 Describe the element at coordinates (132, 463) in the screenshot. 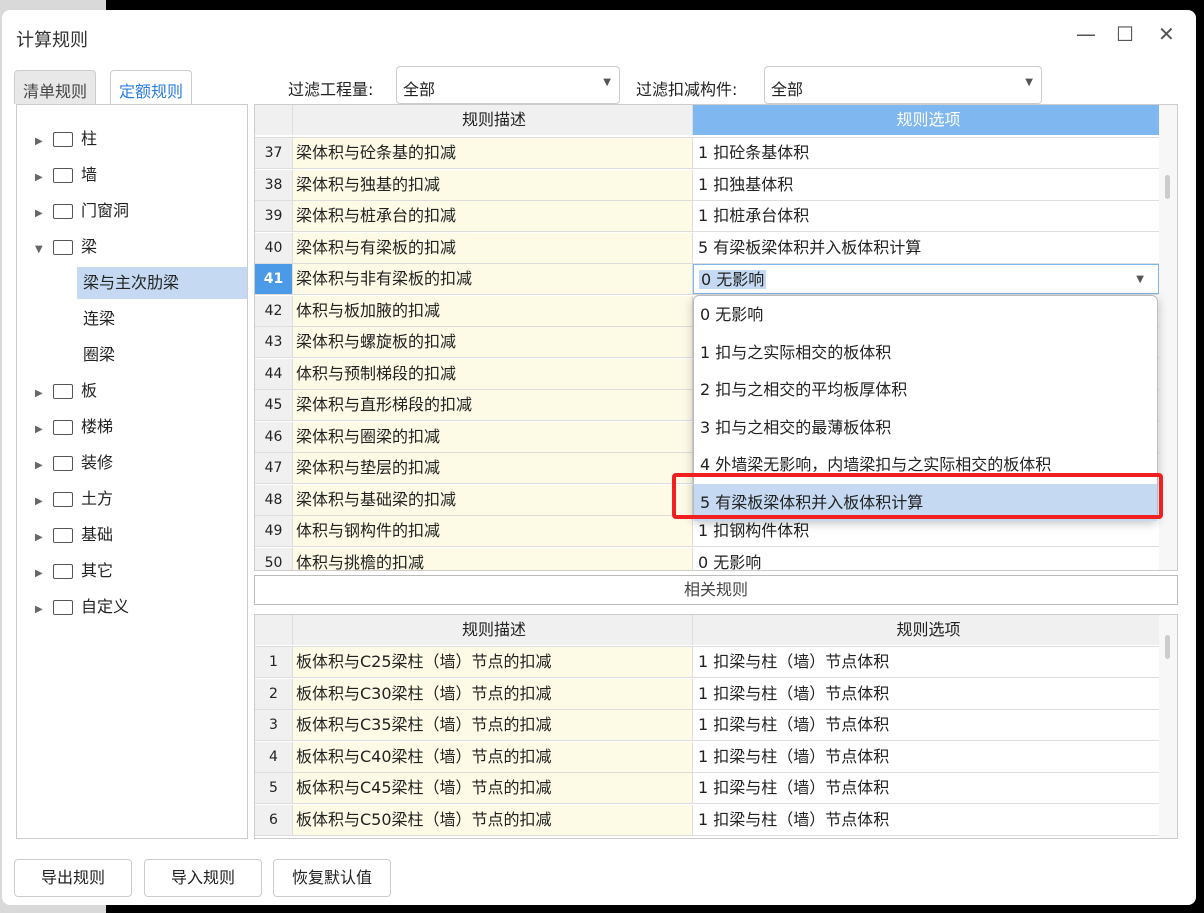

I see `tree-item: ▶ 装修` at that location.